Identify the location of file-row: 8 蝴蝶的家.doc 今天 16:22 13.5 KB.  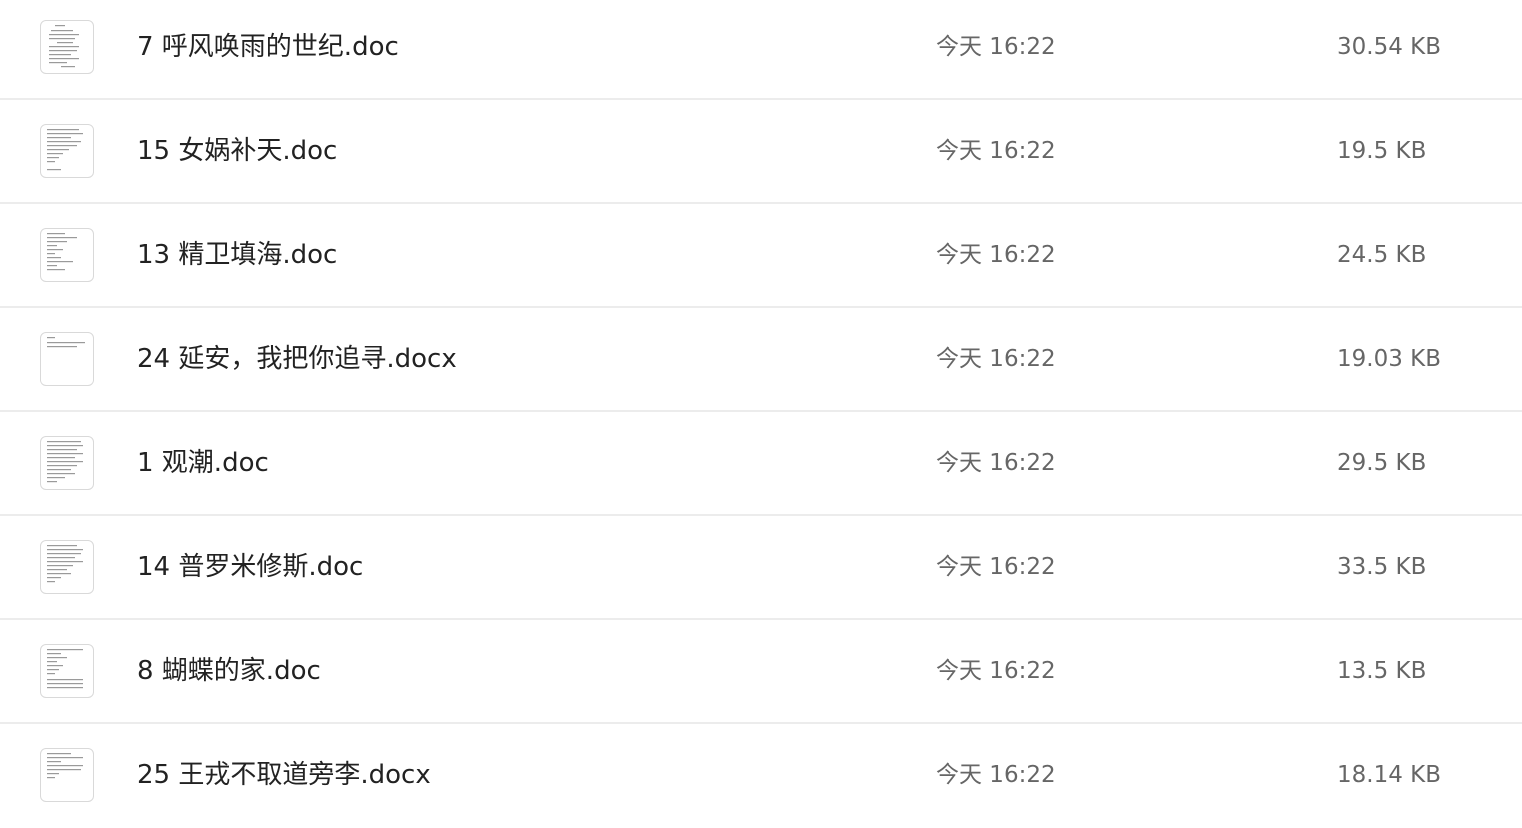
(761, 672).